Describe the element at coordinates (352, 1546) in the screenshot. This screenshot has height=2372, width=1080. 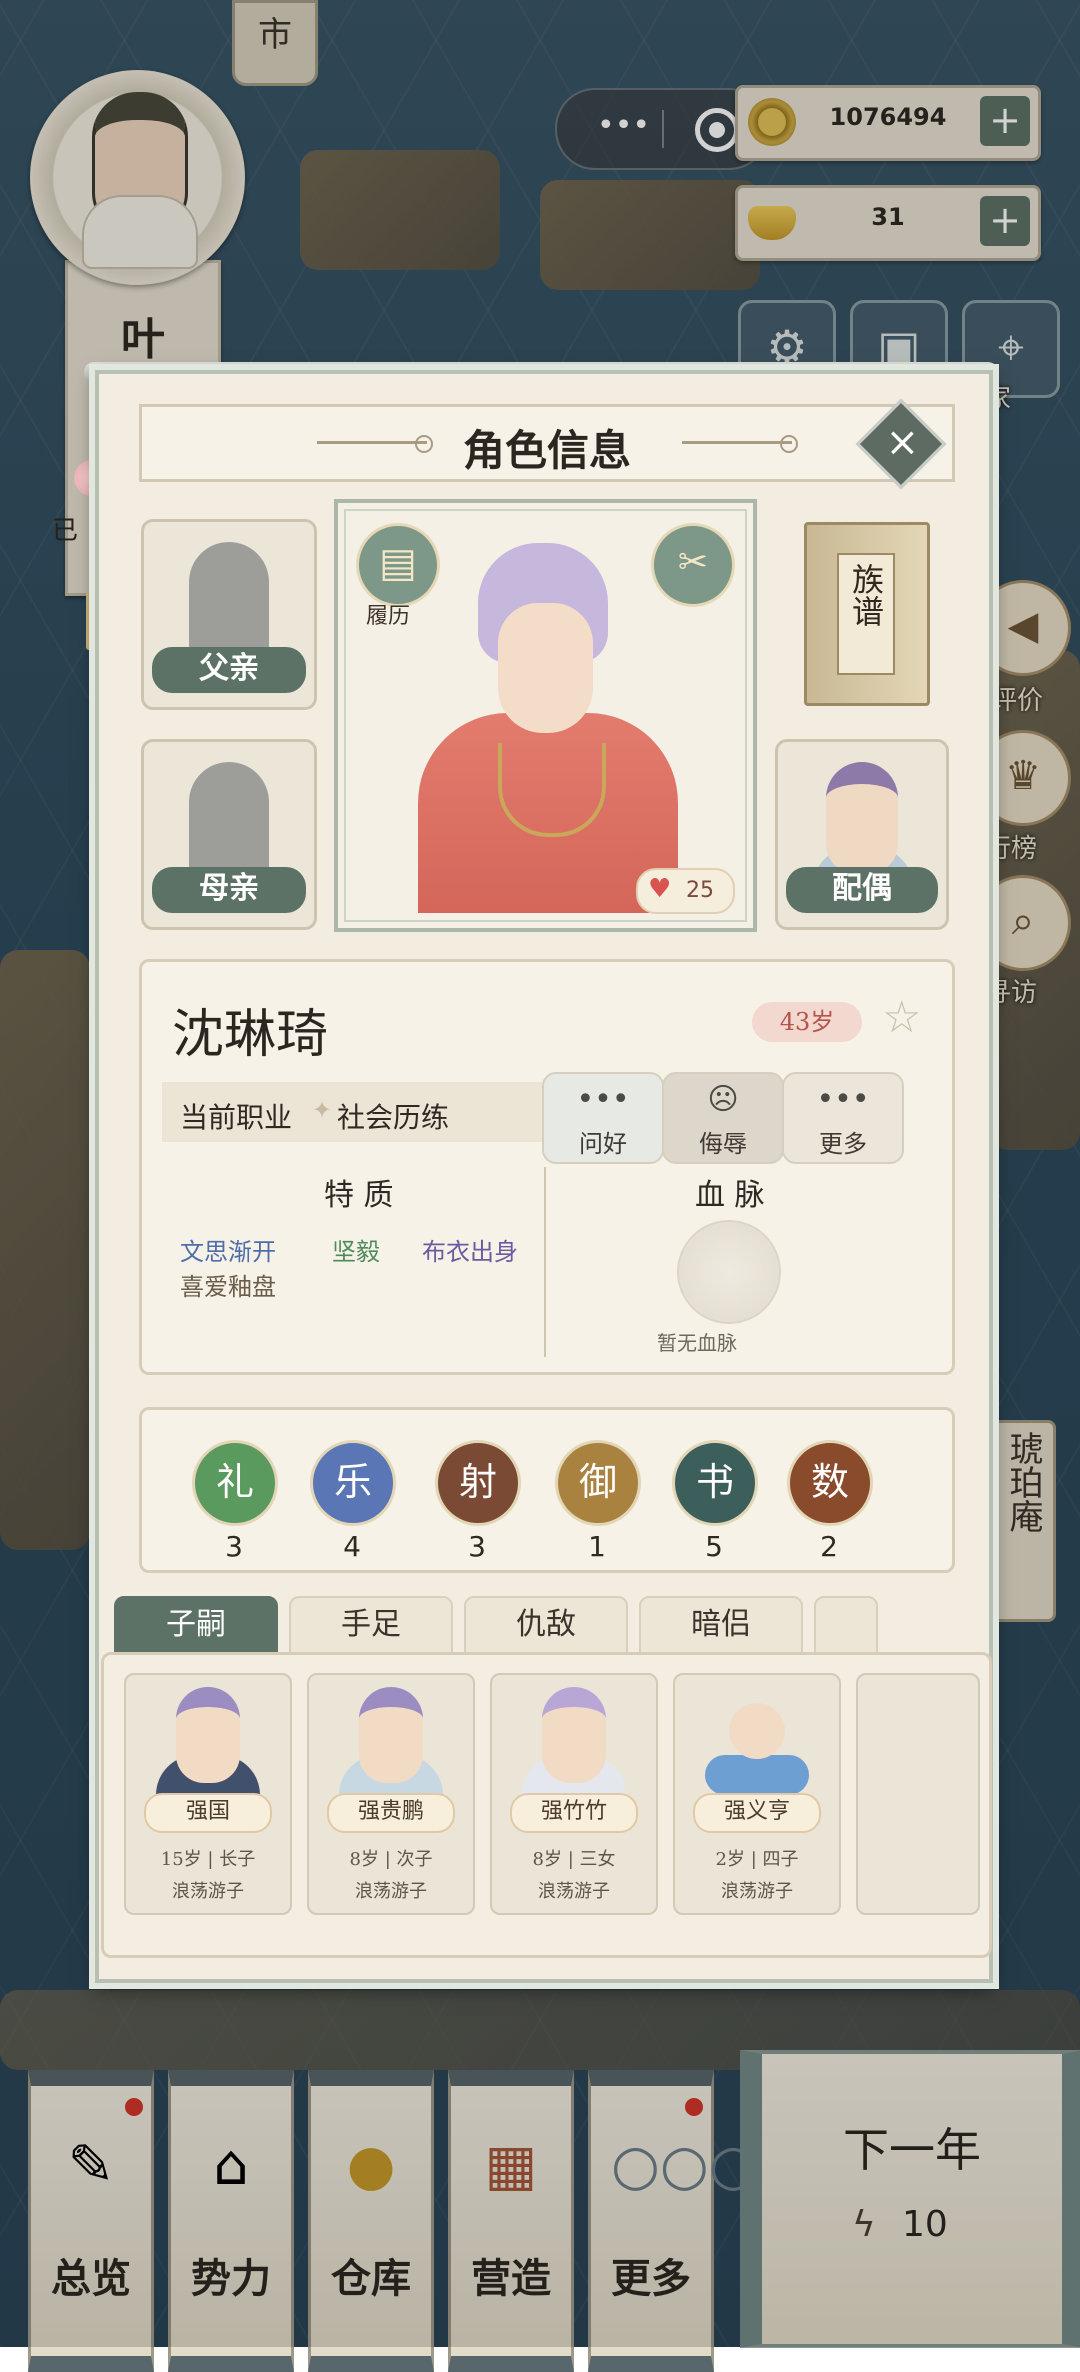
I see `skill-value: 4` at that location.